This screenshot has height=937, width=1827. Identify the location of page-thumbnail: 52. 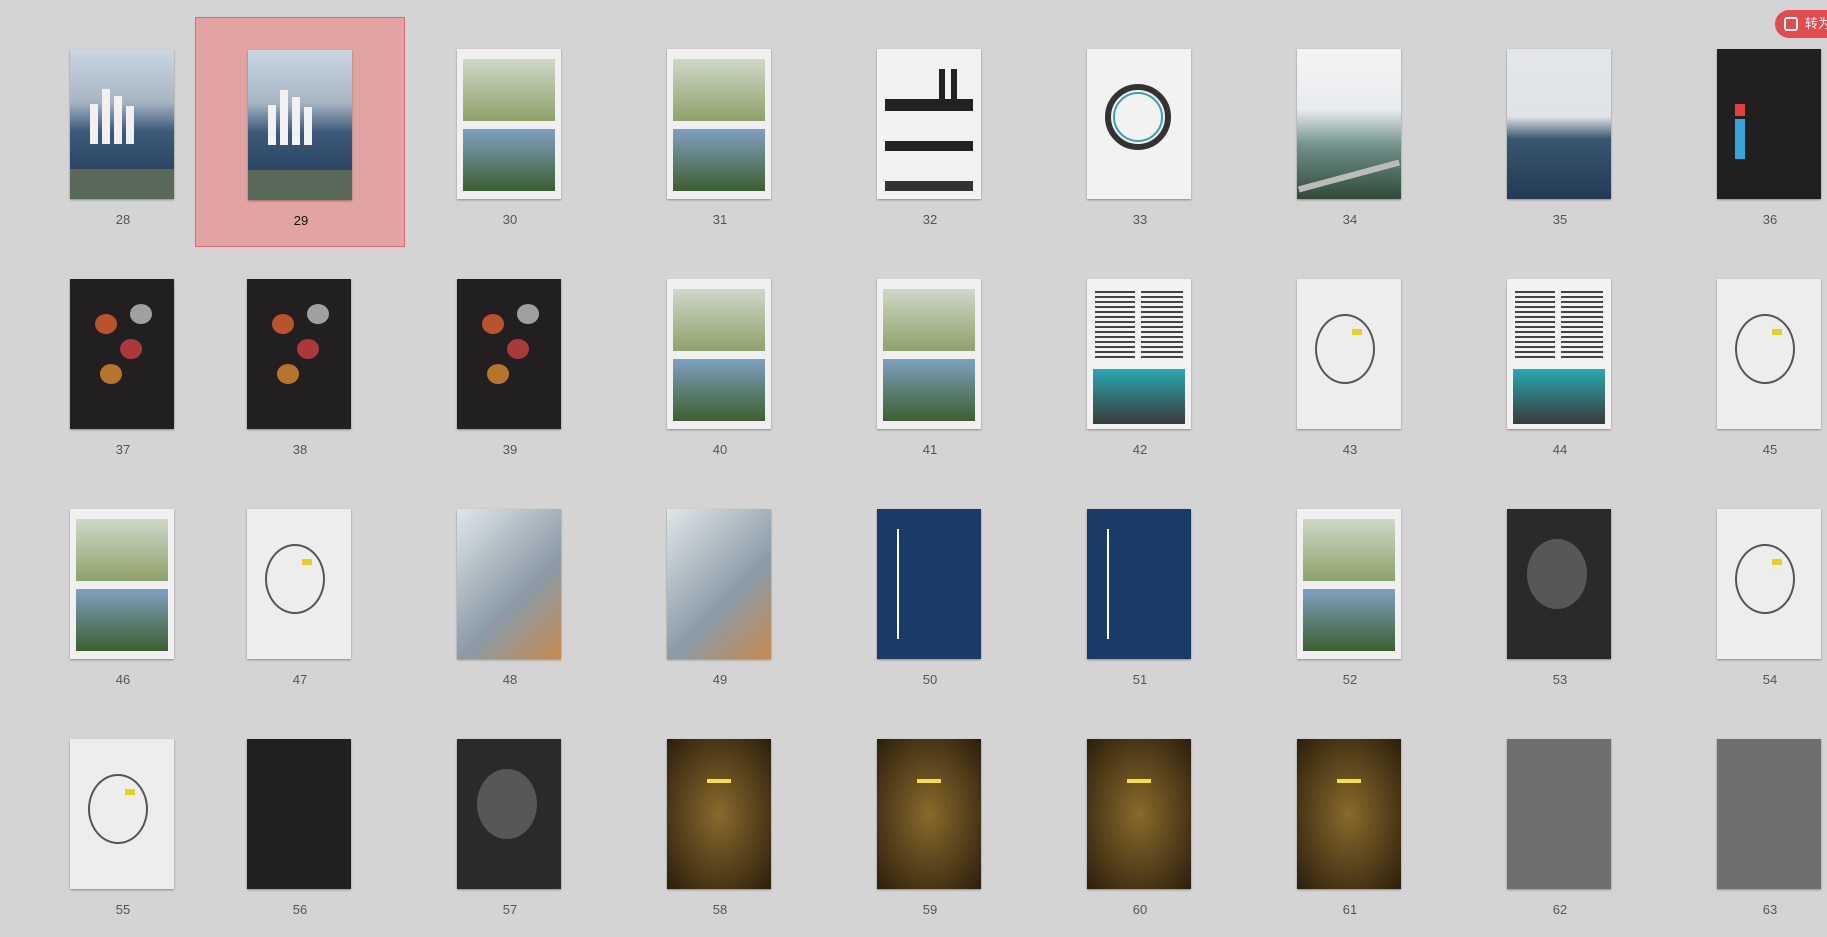
(1350, 592).